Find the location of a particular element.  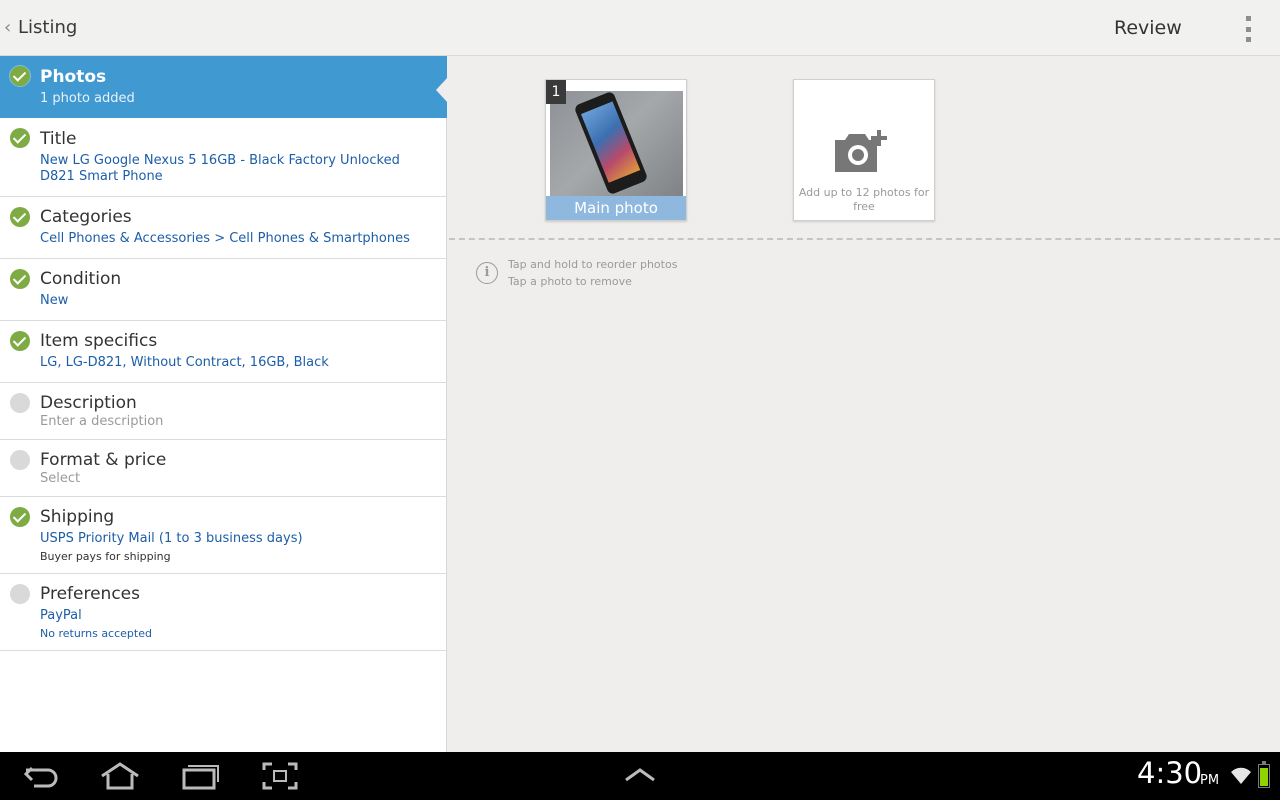

section-photos: Photos 1 photo added is located at coordinates (224, 87).